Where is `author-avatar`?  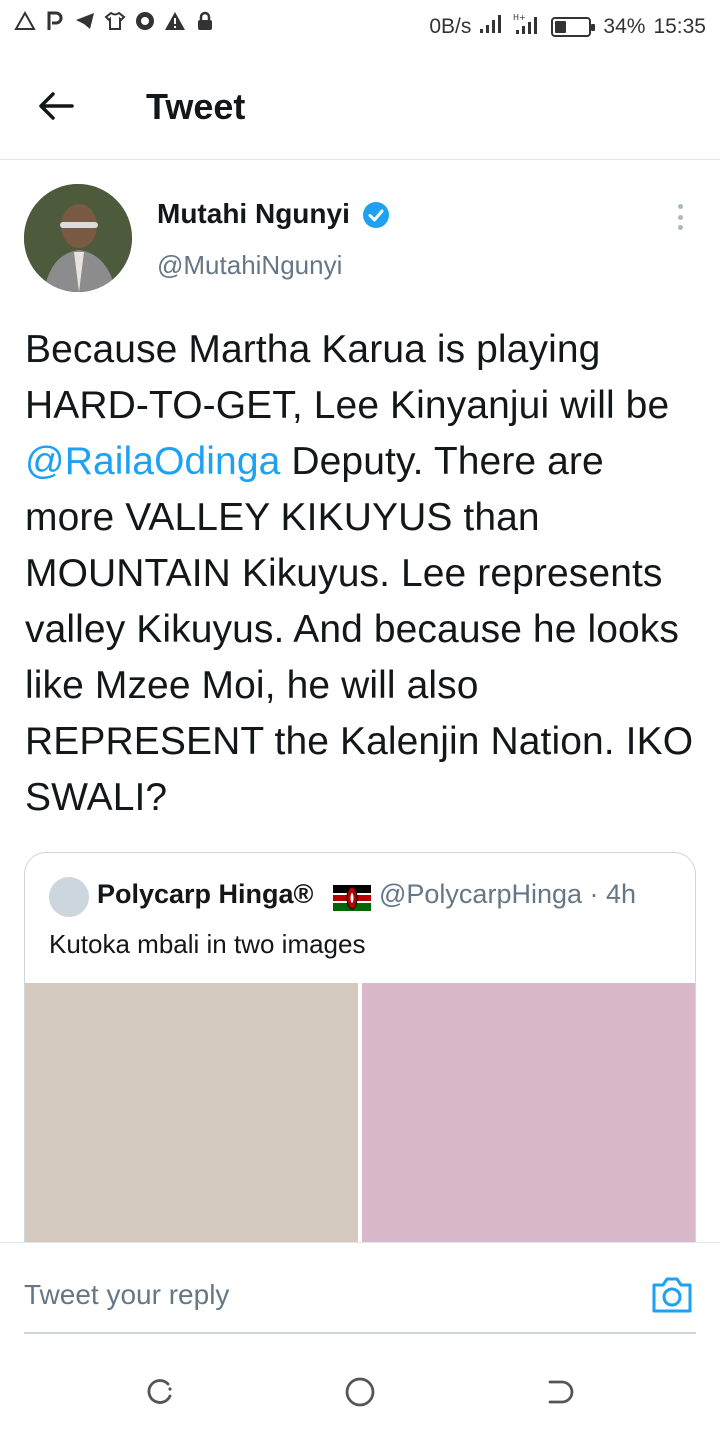
author-avatar is located at coordinates (78, 238).